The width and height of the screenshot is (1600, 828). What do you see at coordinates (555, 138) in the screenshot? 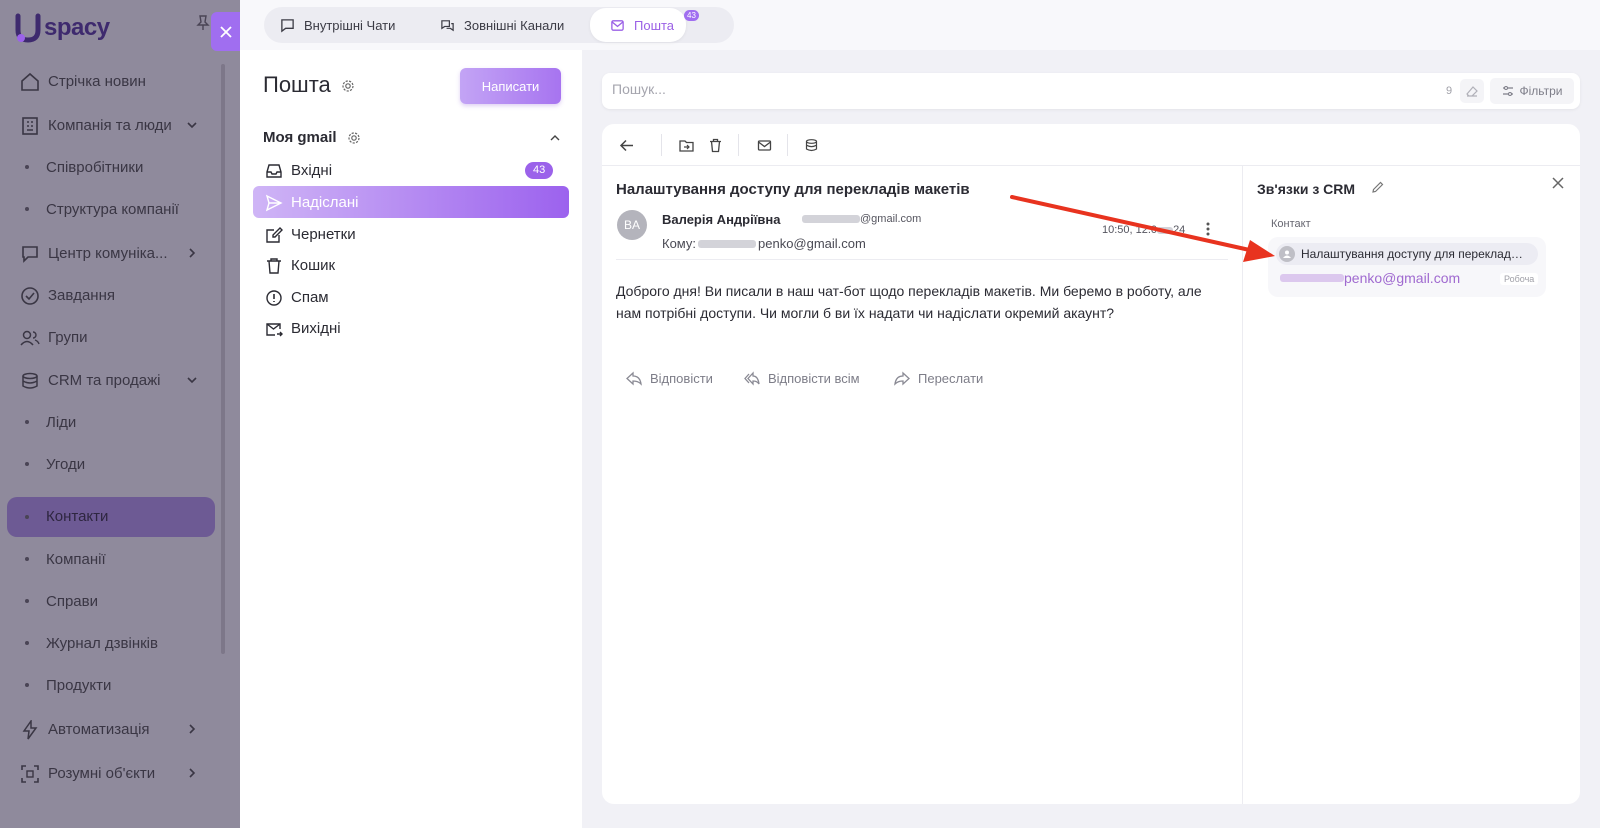
I see `chevron-up-icon` at bounding box center [555, 138].